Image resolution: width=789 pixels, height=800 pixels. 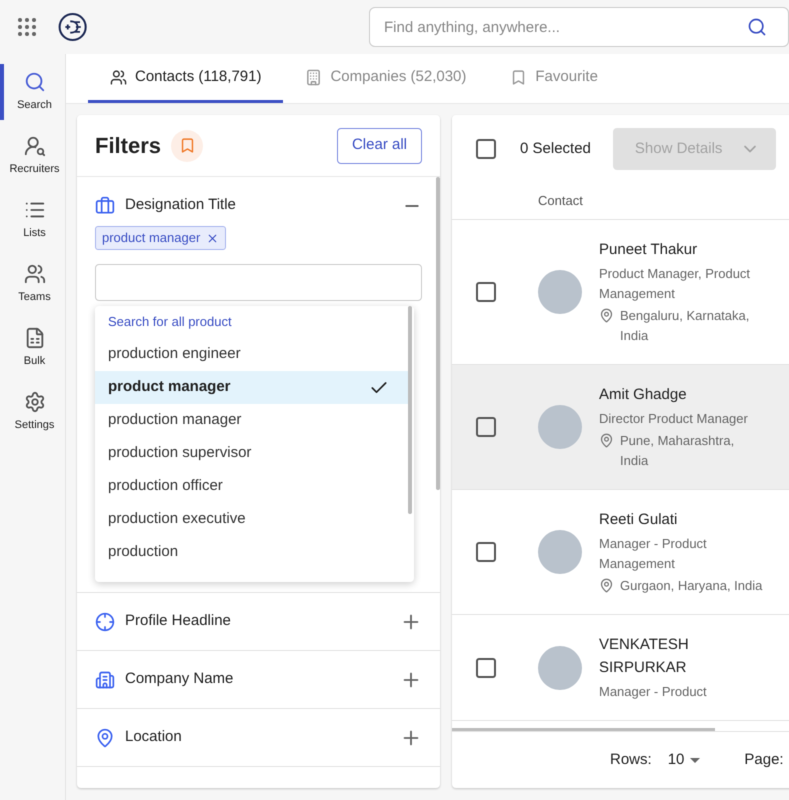 What do you see at coordinates (681, 656) in the screenshot?
I see `contact-name: VENKATESH SIRPURKAR` at bounding box center [681, 656].